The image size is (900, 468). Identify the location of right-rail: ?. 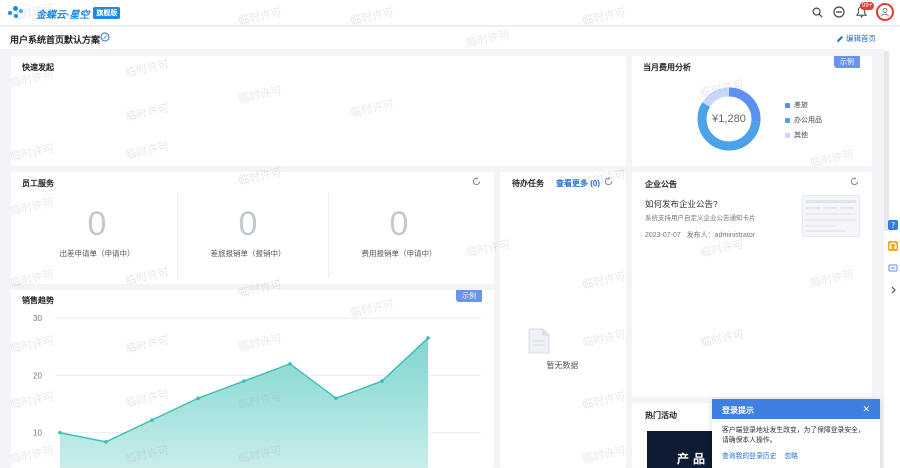
(892, 247).